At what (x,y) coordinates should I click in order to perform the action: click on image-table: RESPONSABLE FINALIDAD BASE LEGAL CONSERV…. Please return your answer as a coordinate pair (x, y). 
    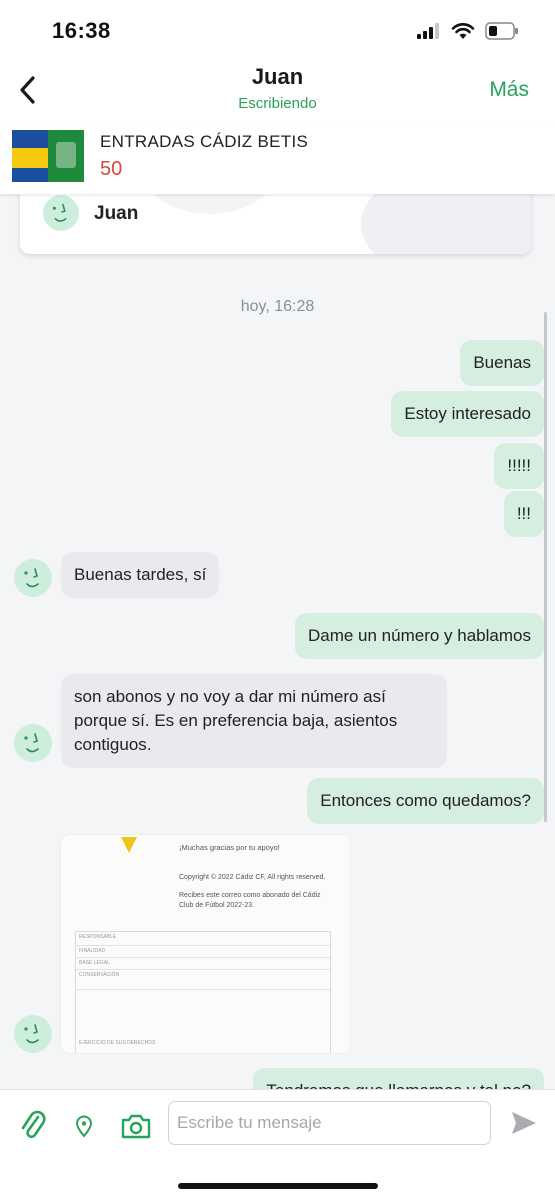
    Looking at the image, I should click on (203, 992).